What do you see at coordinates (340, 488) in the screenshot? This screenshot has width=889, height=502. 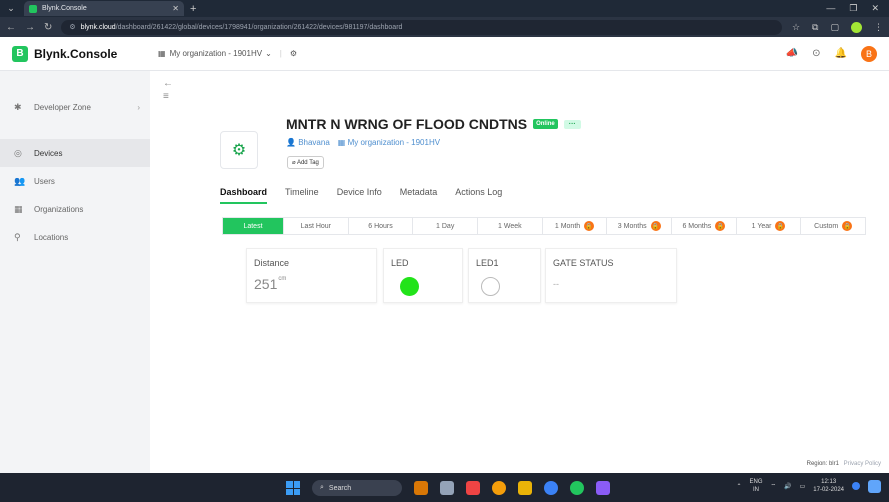 I see `search-label: Search` at bounding box center [340, 488].